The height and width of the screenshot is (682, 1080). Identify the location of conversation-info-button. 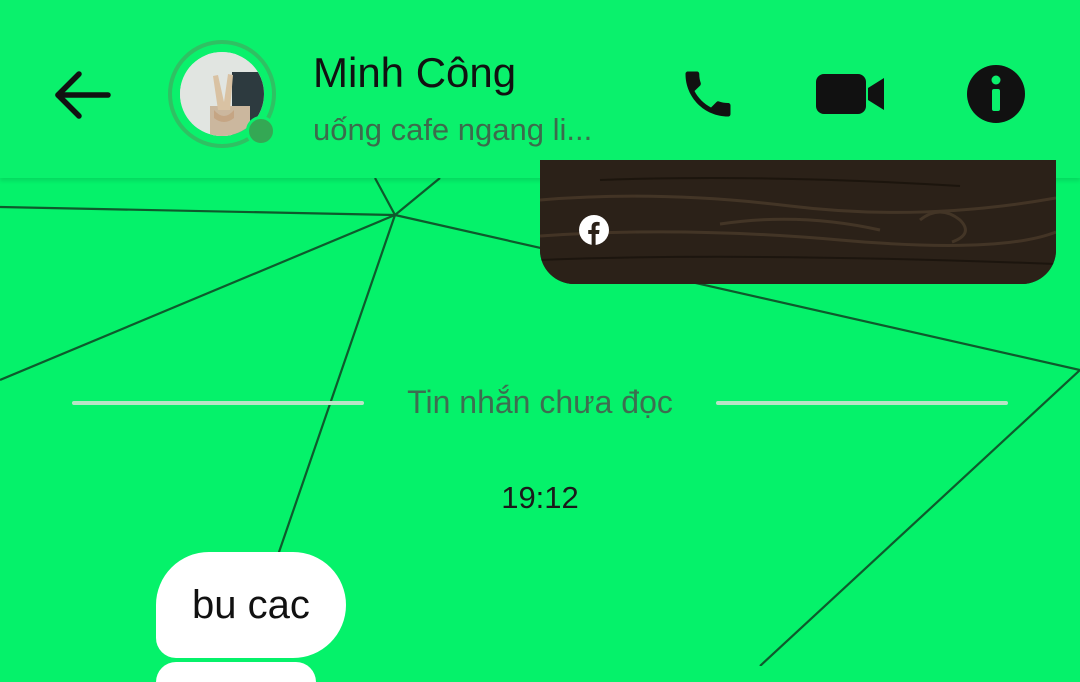
(996, 94).